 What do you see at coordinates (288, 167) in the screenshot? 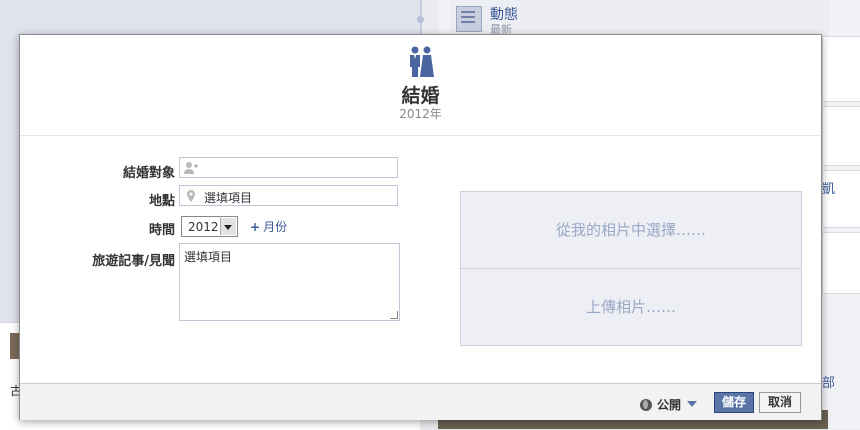
I see `partner-input` at bounding box center [288, 167].